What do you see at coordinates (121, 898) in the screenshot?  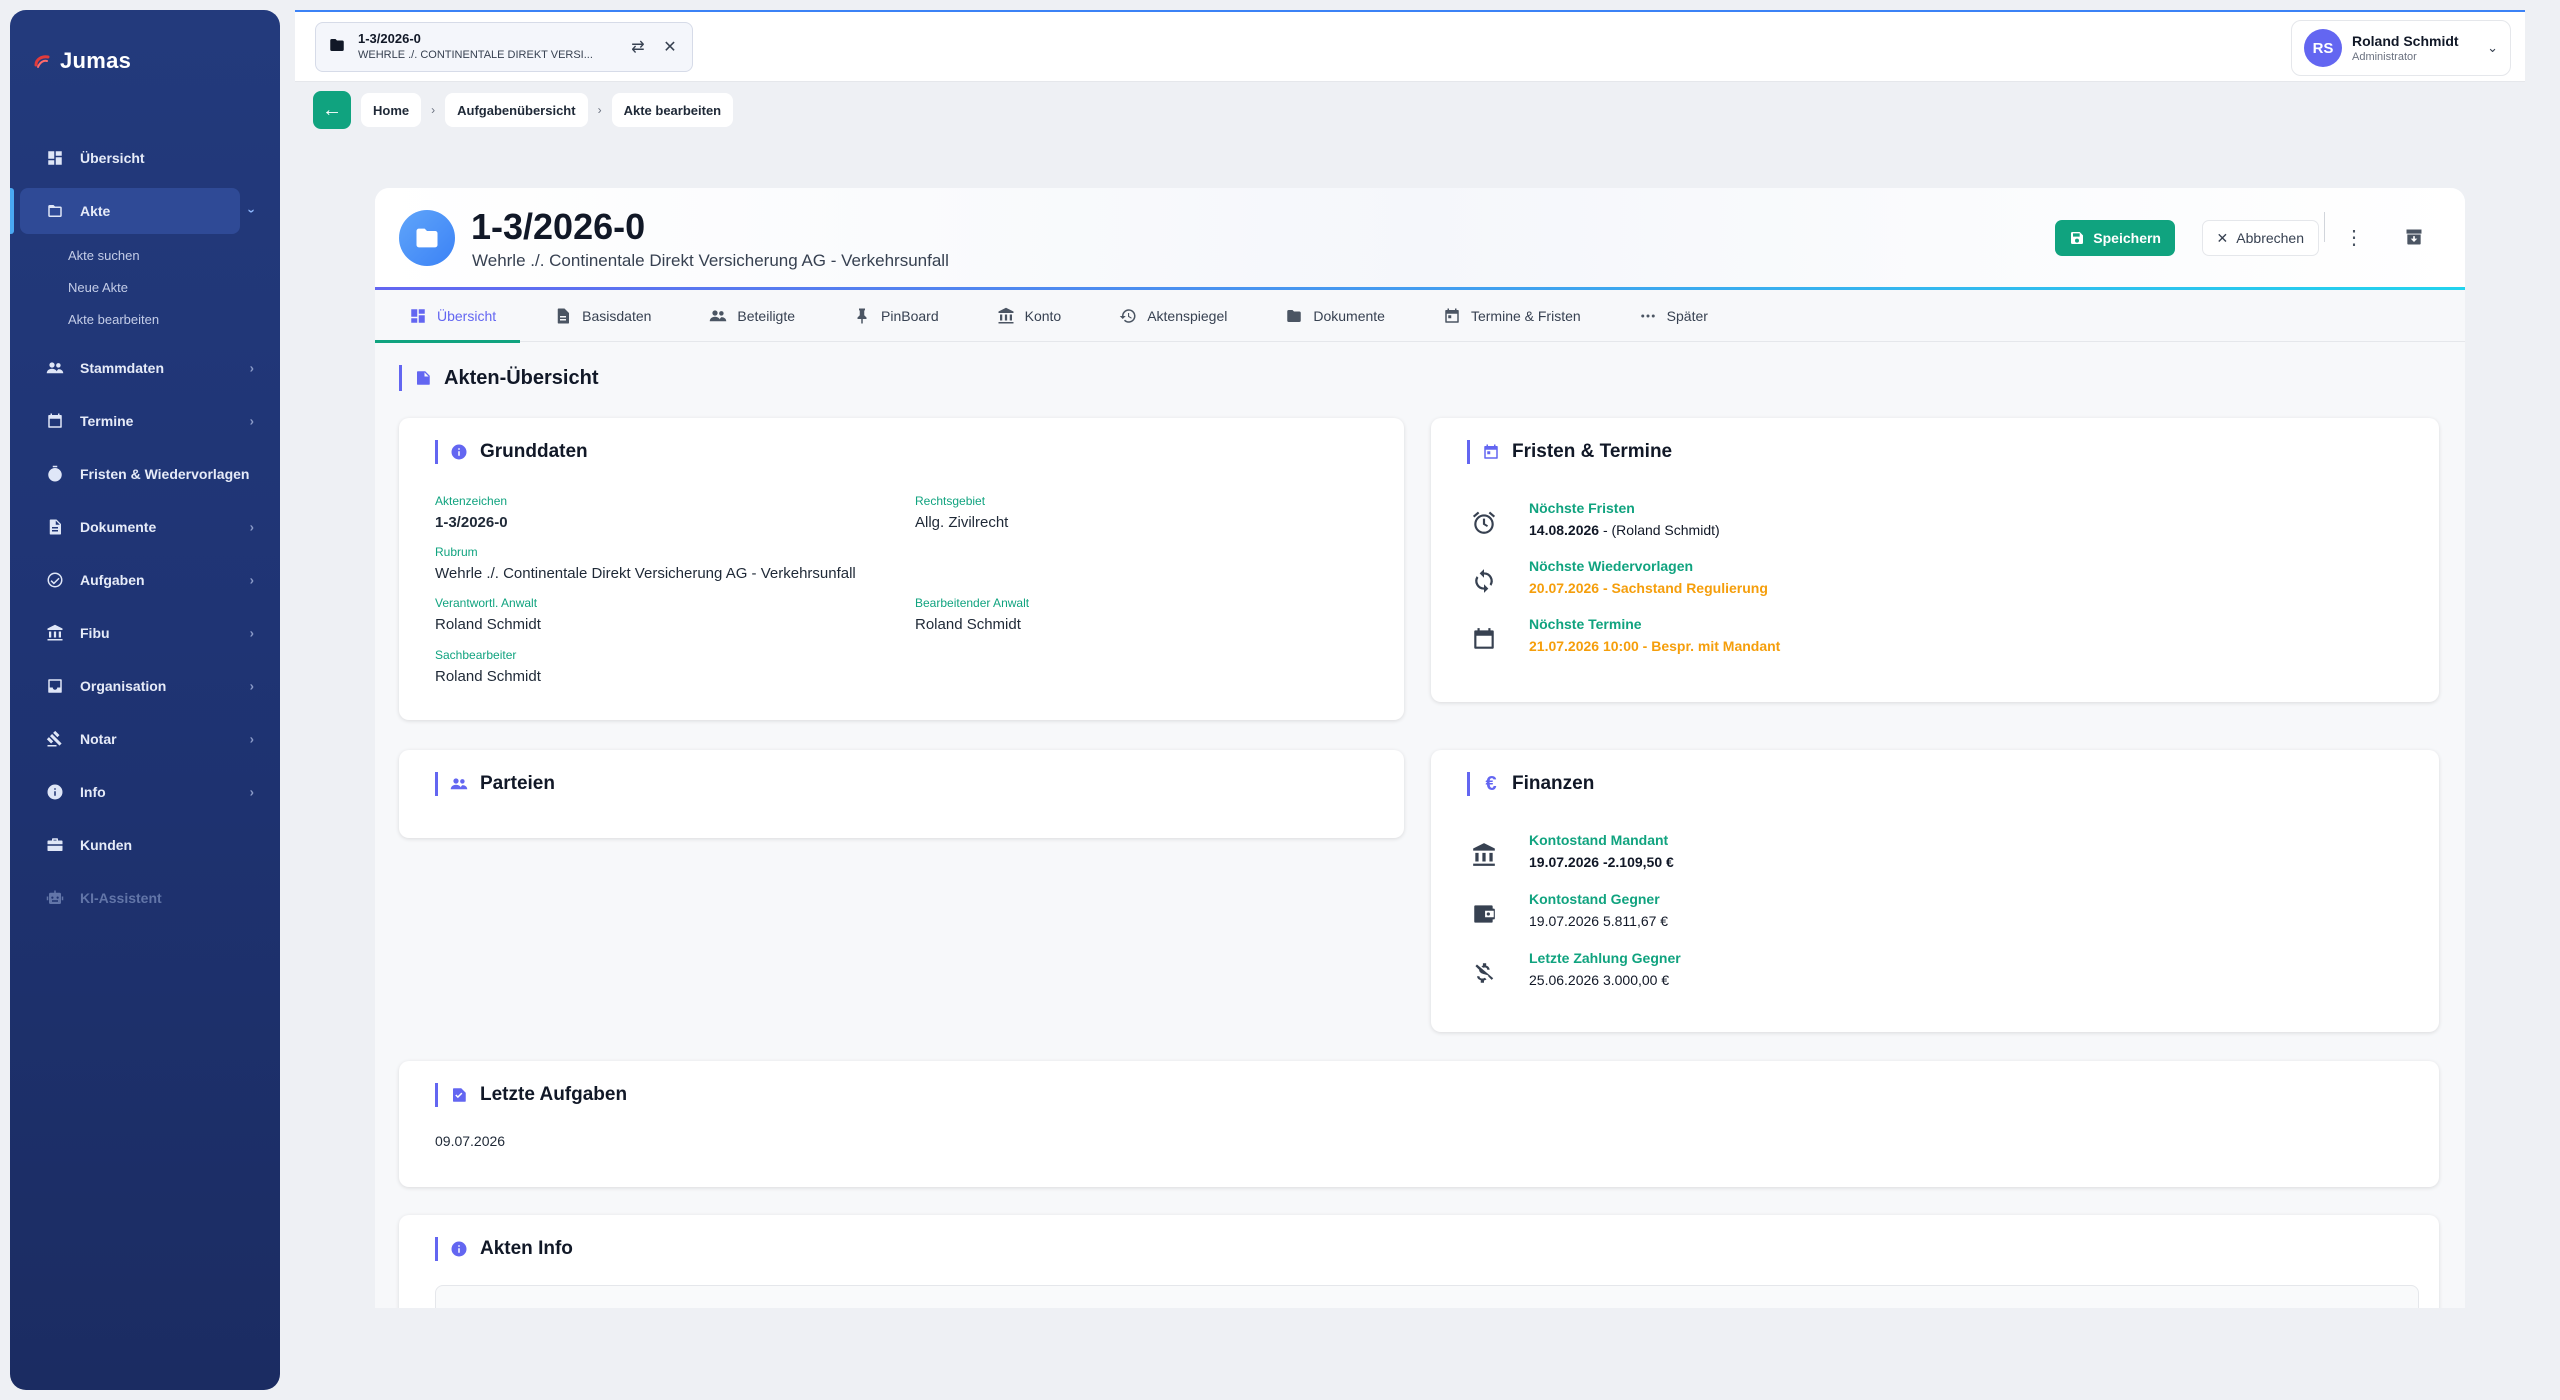 I see `sidebar-item-label: KI-Assistent` at bounding box center [121, 898].